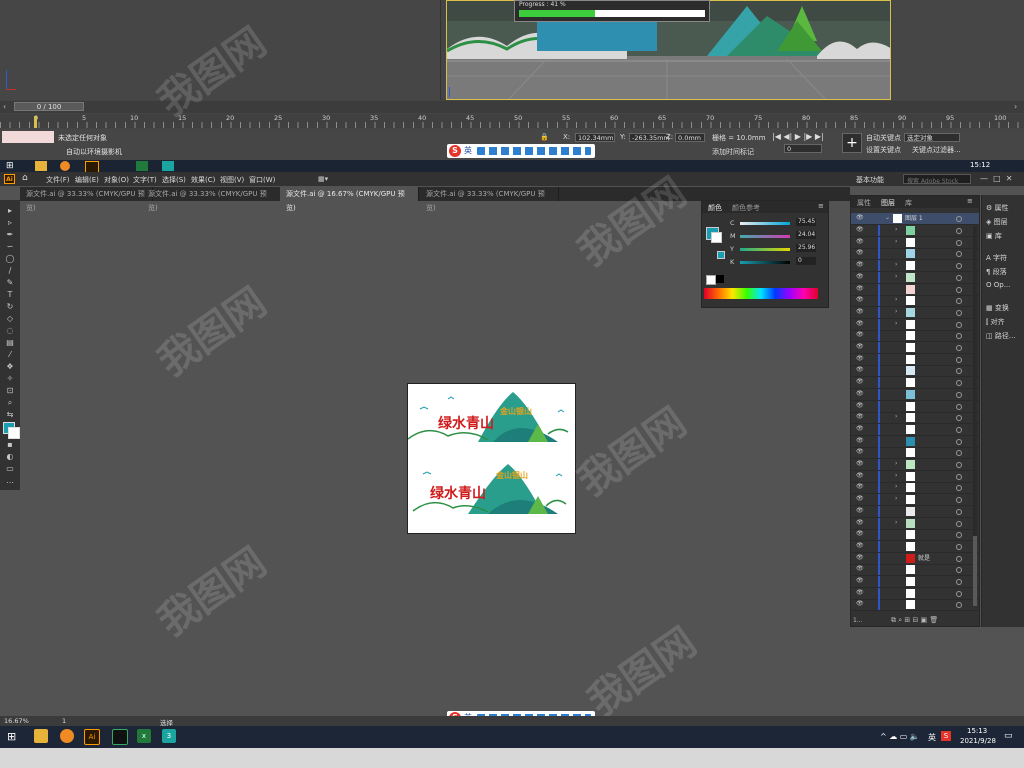  Describe the element at coordinates (997, 308) in the screenshot. I see `dock-transform: ▦ 变换` at that location.